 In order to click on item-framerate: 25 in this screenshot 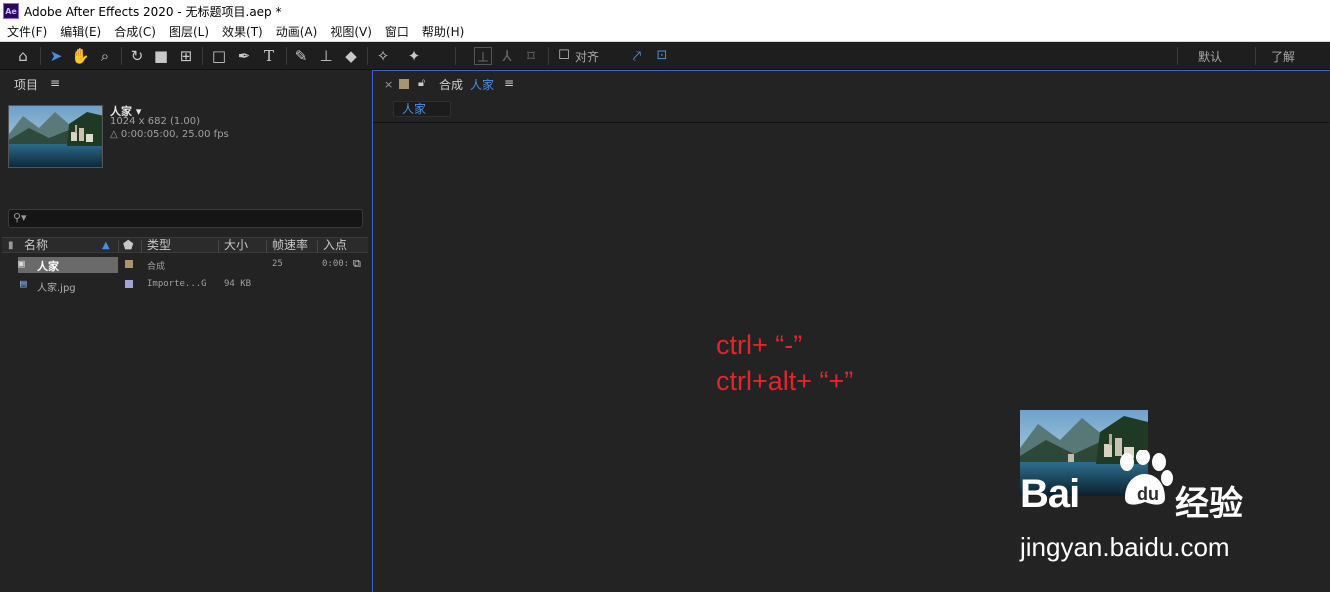, I will do `click(277, 264)`.